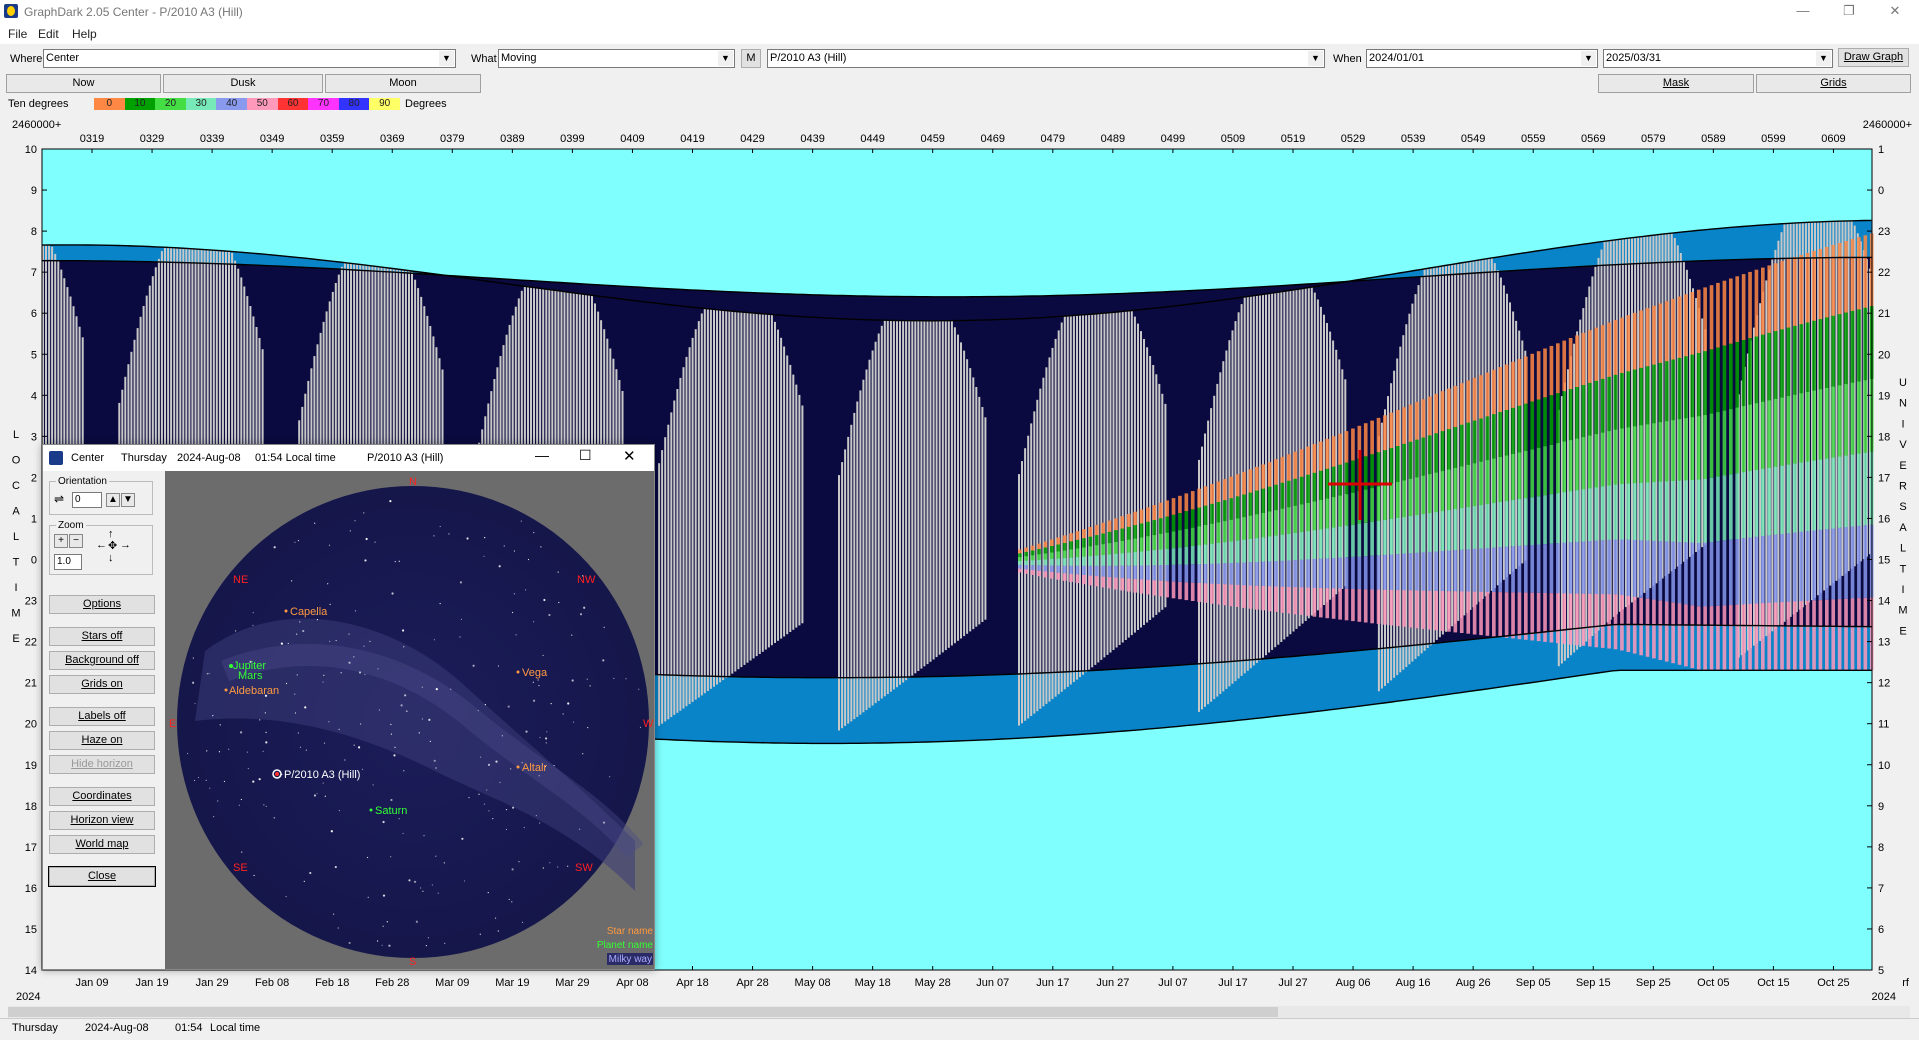 The height and width of the screenshot is (1040, 1919). What do you see at coordinates (542, 455) in the screenshot?
I see `minimize-icon: —` at bounding box center [542, 455].